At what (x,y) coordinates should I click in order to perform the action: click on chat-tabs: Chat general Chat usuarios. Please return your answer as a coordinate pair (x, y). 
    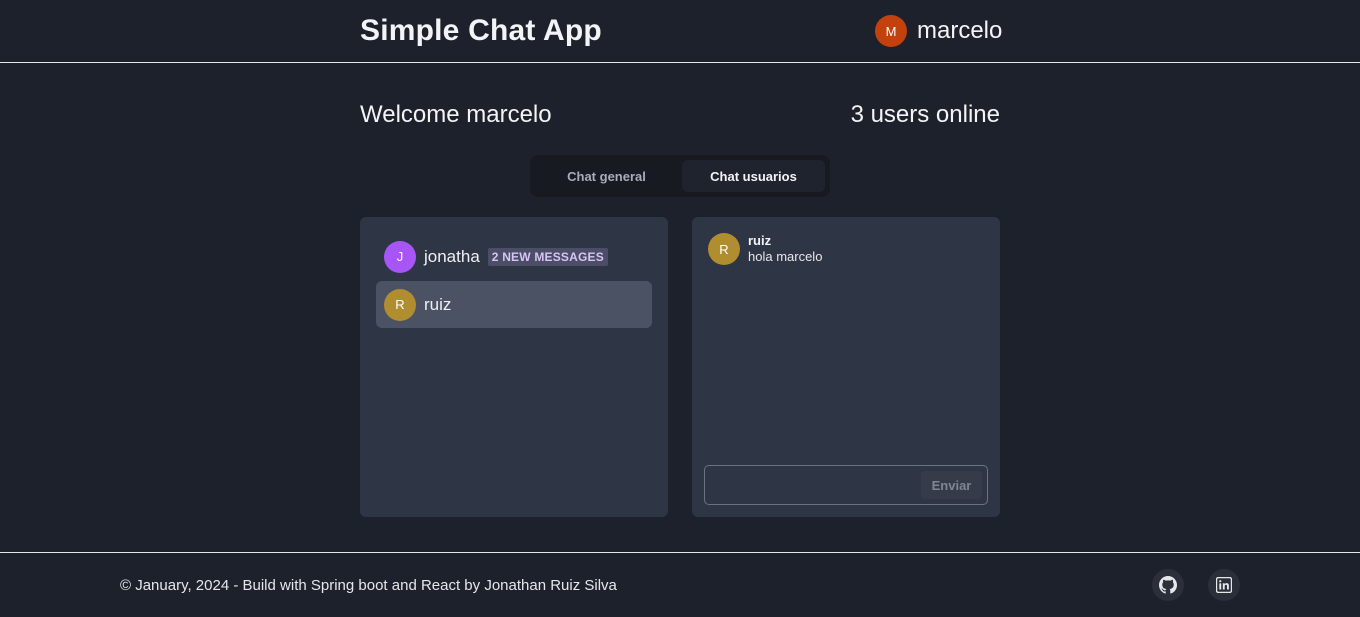
    Looking at the image, I should click on (680, 176).